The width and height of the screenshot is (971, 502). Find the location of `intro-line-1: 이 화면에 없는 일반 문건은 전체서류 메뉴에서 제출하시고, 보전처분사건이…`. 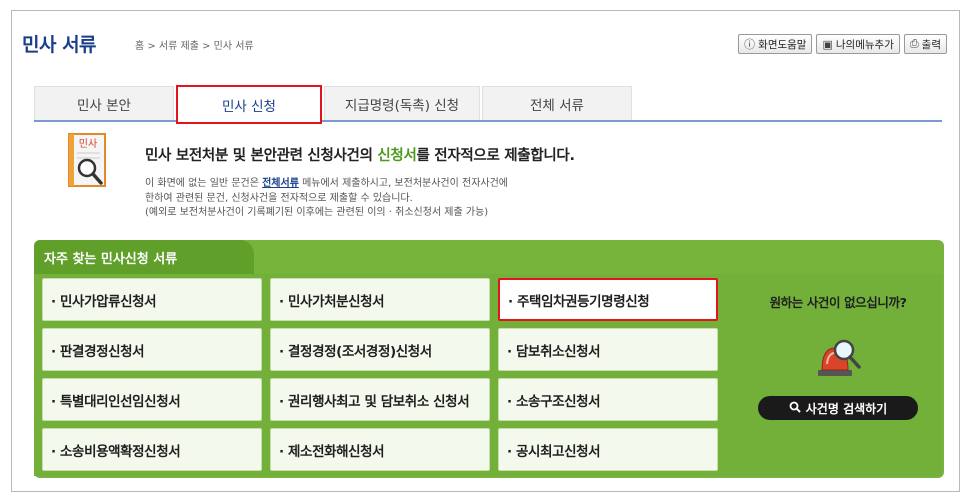

intro-line-1: 이 화면에 없는 일반 문건은 전체서류 메뉴에서 제출하시고, 보전처분사건이… is located at coordinates (326, 184).